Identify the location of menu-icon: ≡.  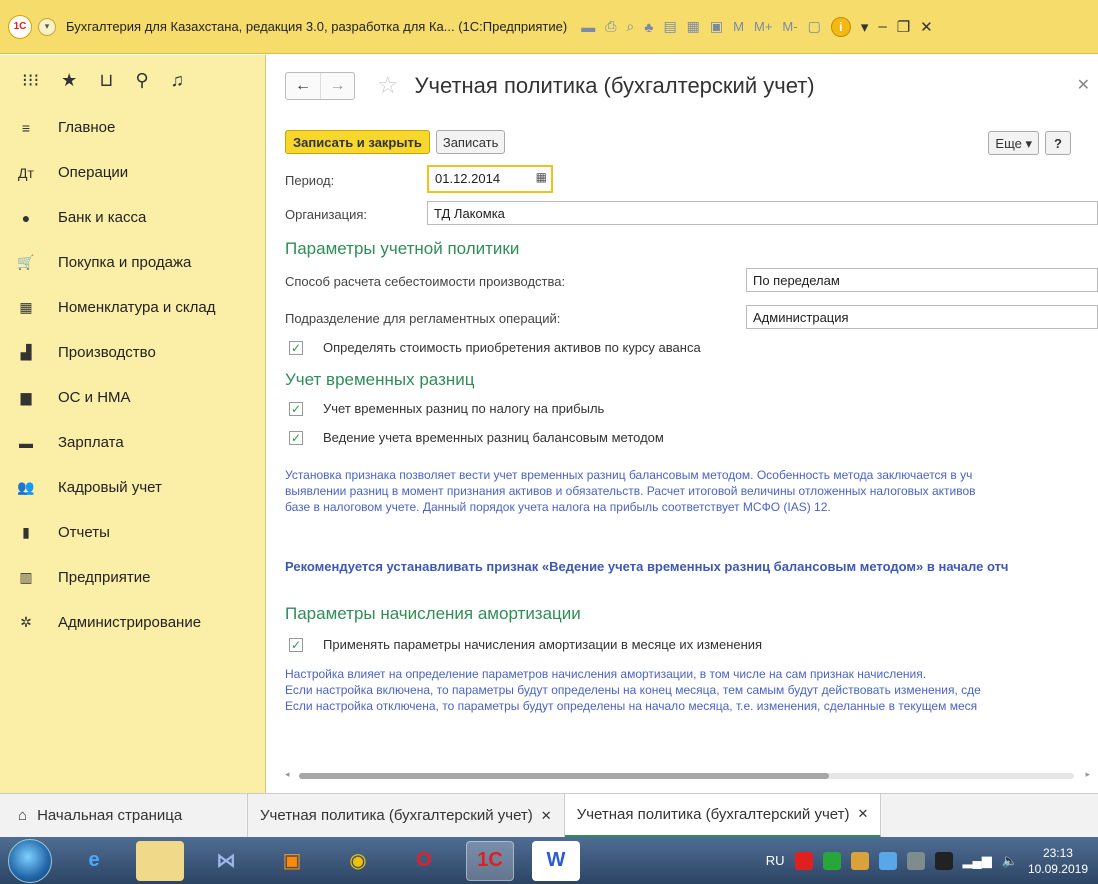
(26, 127).